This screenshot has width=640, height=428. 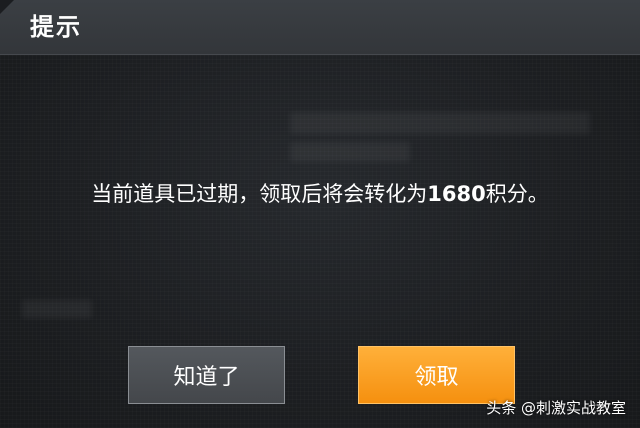 I want to click on points-amount: 1680, so click(x=456, y=194).